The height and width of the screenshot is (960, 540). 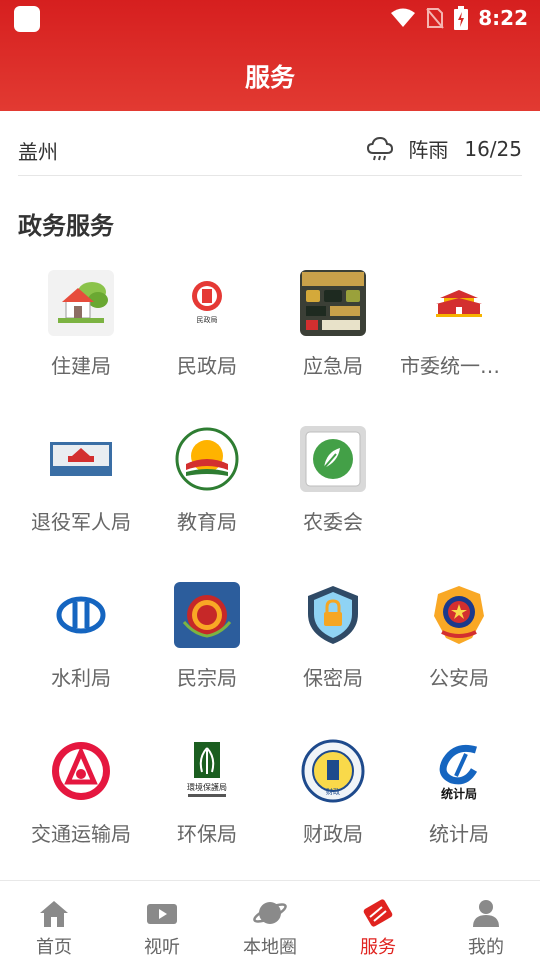 I want to click on status-icons: 8:22, so click(x=459, y=18).